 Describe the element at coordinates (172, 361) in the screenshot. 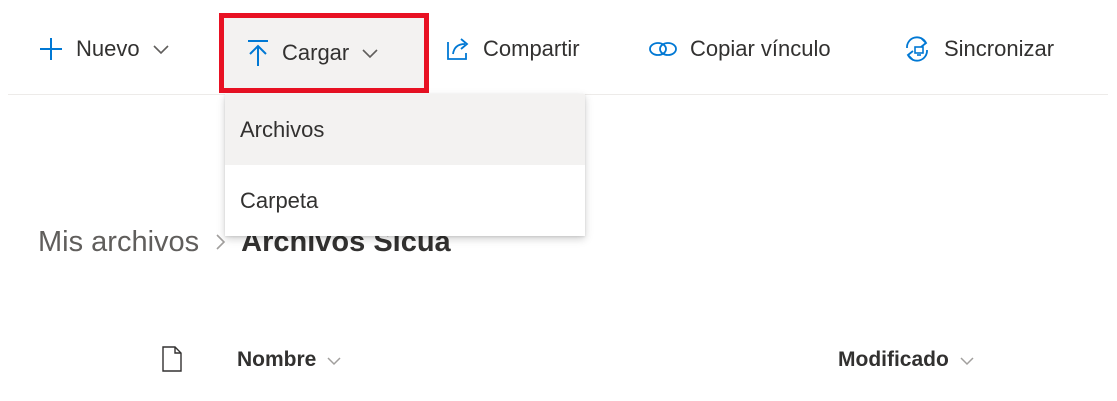

I see `document-icon` at that location.